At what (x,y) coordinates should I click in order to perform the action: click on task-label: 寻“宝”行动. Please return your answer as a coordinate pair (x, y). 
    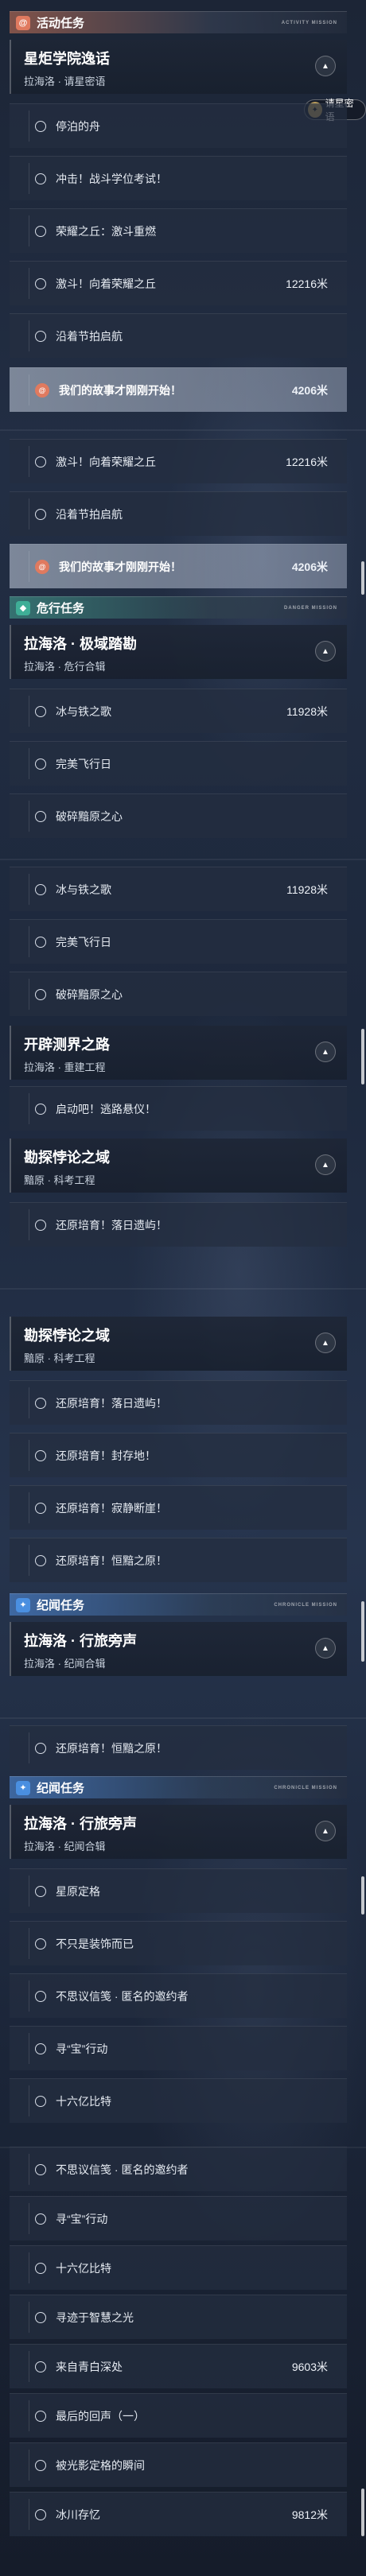
    Looking at the image, I should click on (82, 2048).